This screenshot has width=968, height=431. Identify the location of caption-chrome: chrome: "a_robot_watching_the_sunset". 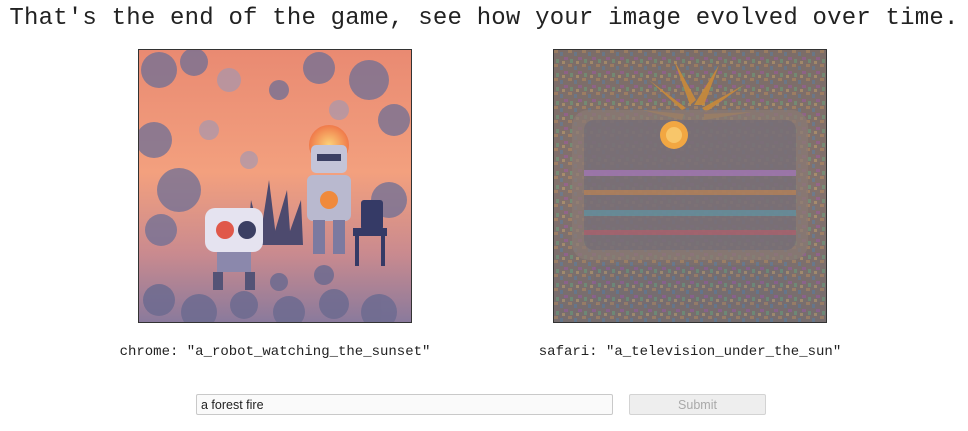
(275, 352).